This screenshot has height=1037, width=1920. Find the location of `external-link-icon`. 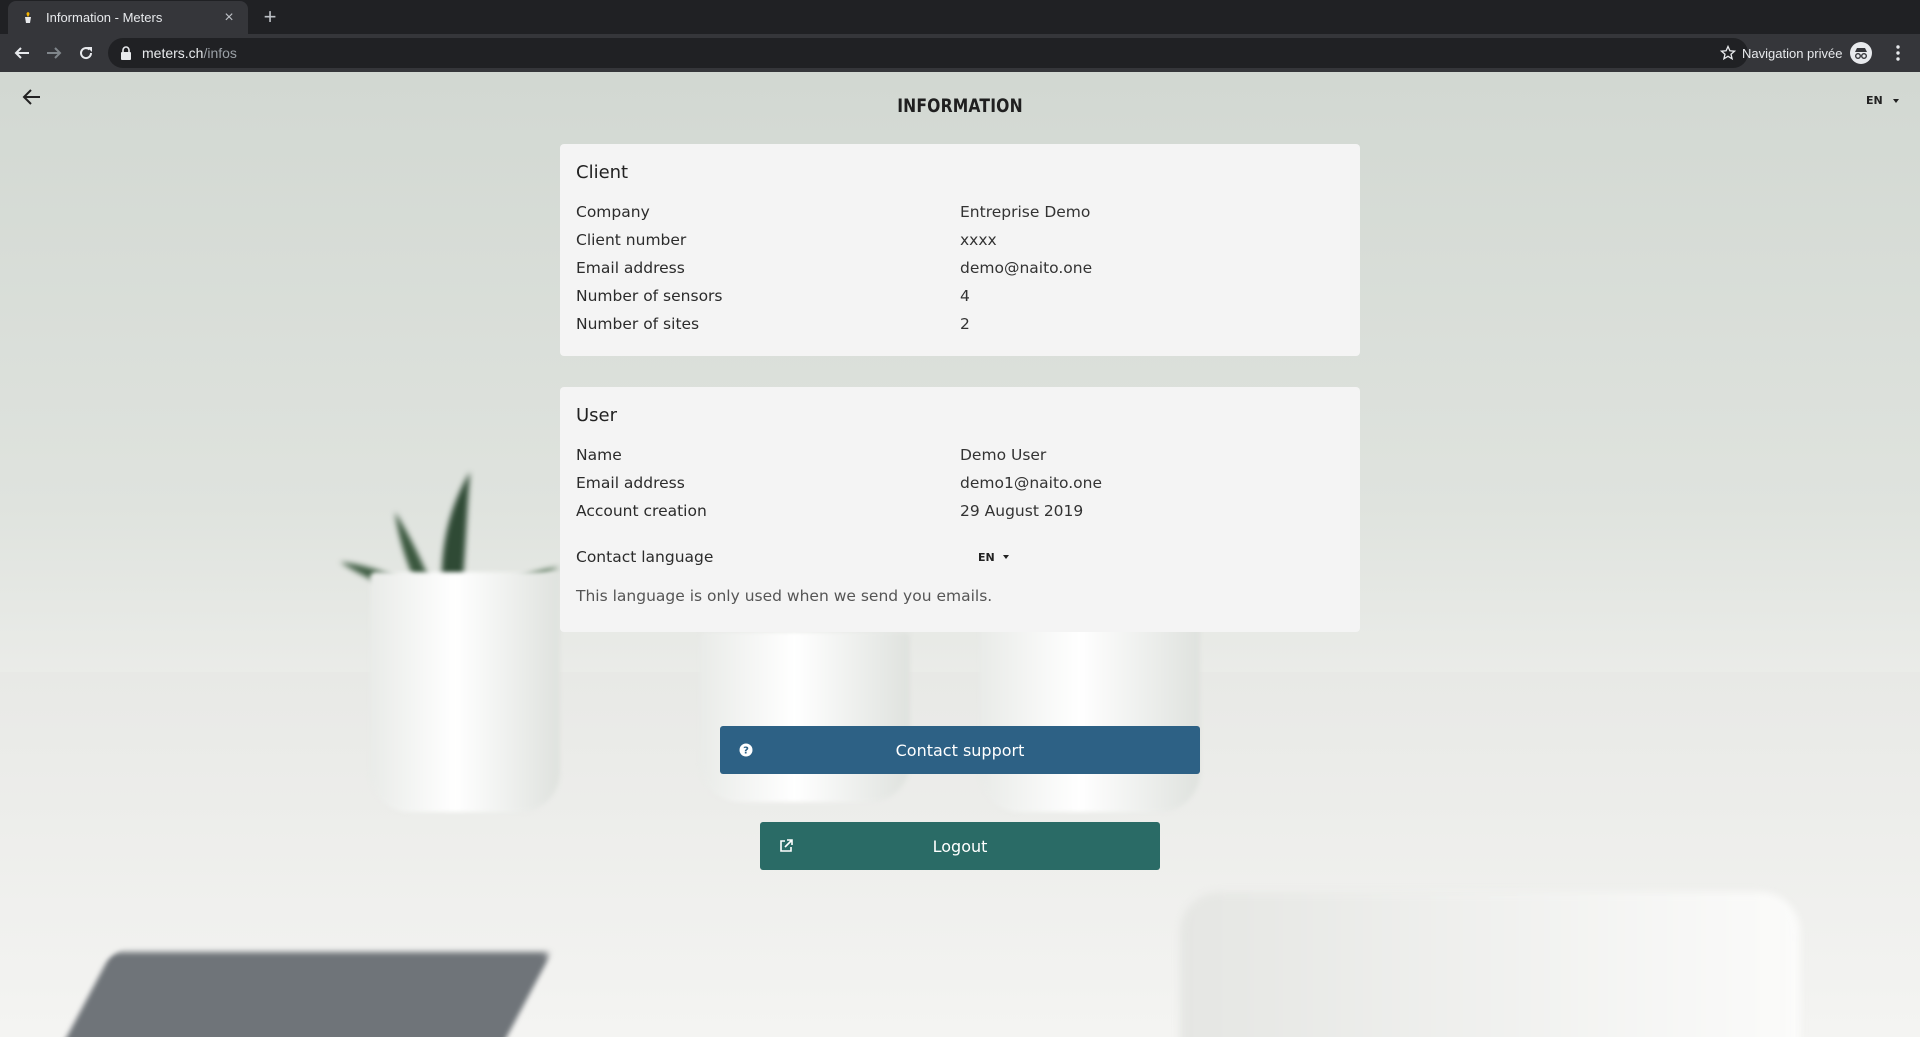

external-link-icon is located at coordinates (786, 845).